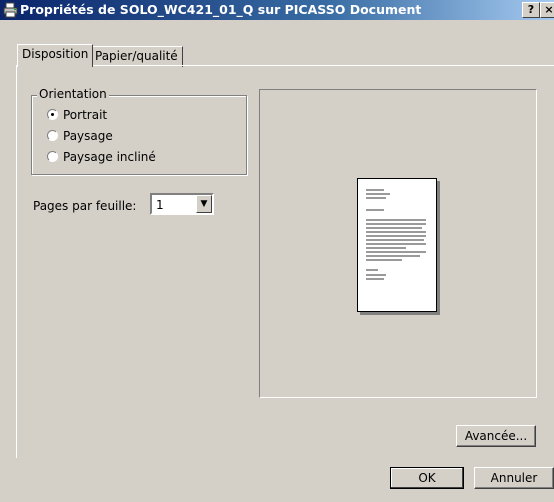 The width and height of the screenshot is (554, 502). I want to click on ok-button: OK, so click(427, 478).